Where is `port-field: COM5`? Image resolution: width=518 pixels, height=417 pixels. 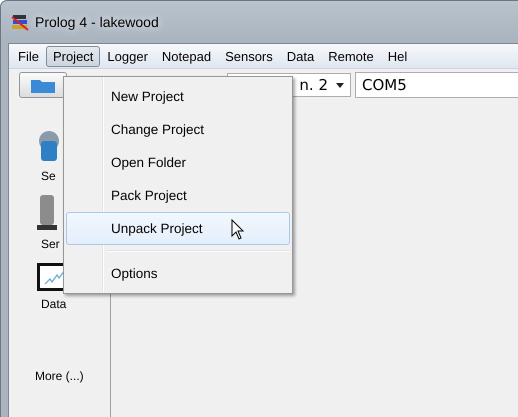
port-field: COM5 is located at coordinates (436, 85).